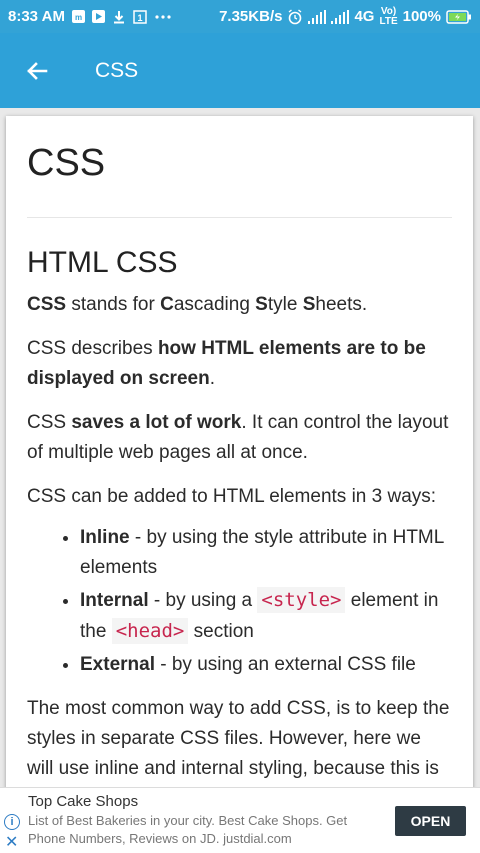  Describe the element at coordinates (266, 664) in the screenshot. I see `list-item-external: External - by using an external CSS file` at that location.